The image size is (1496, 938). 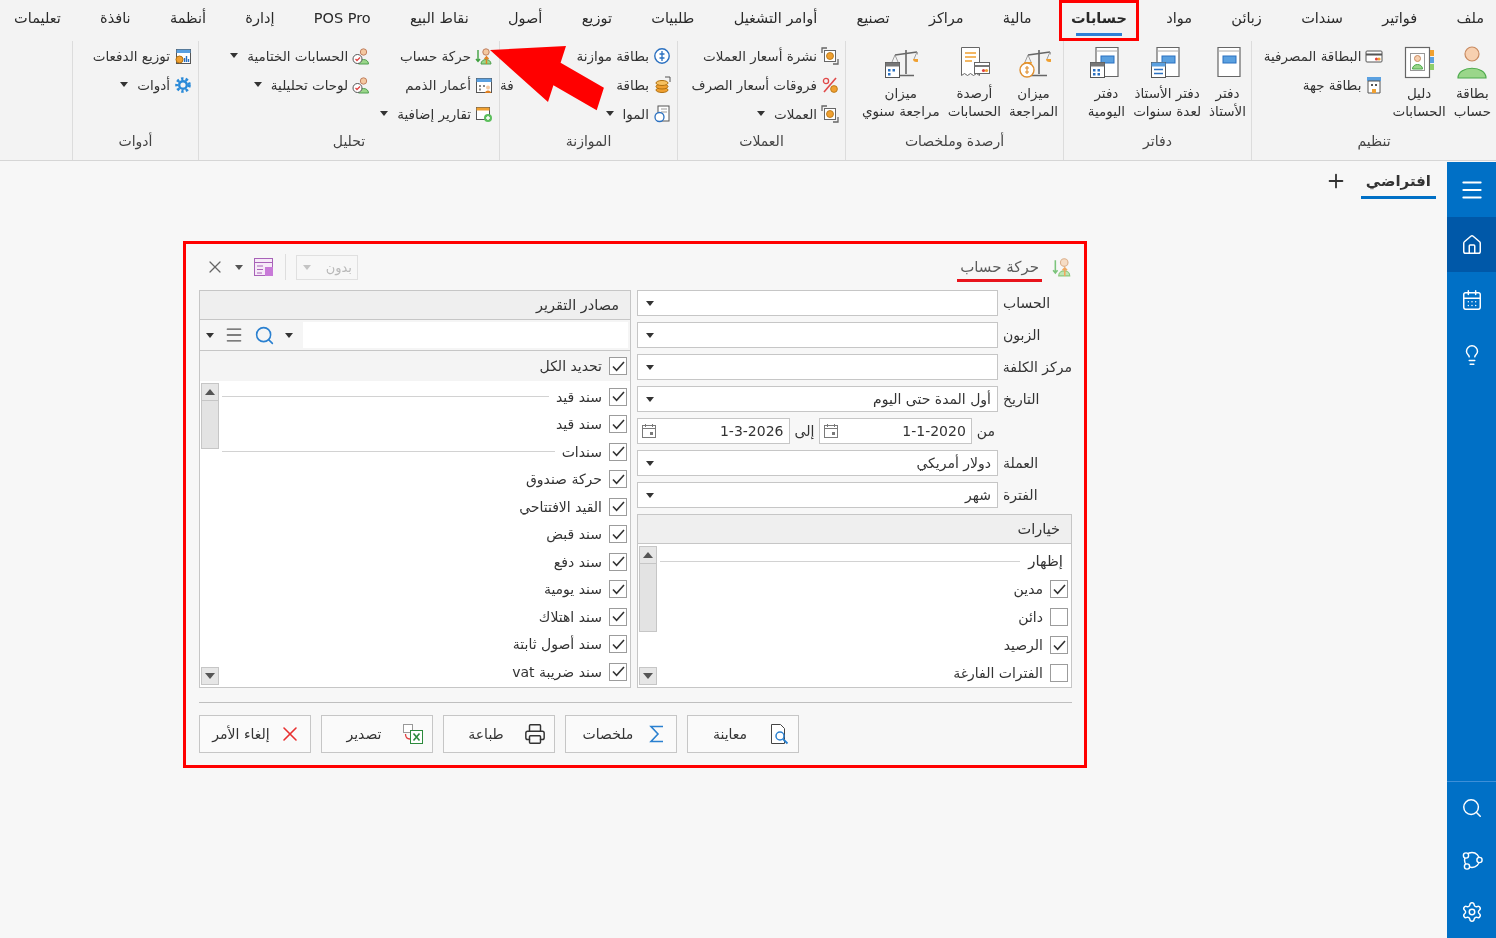 I want to click on ribbon-button: ميزان المراجعة, so click(x=1033, y=85).